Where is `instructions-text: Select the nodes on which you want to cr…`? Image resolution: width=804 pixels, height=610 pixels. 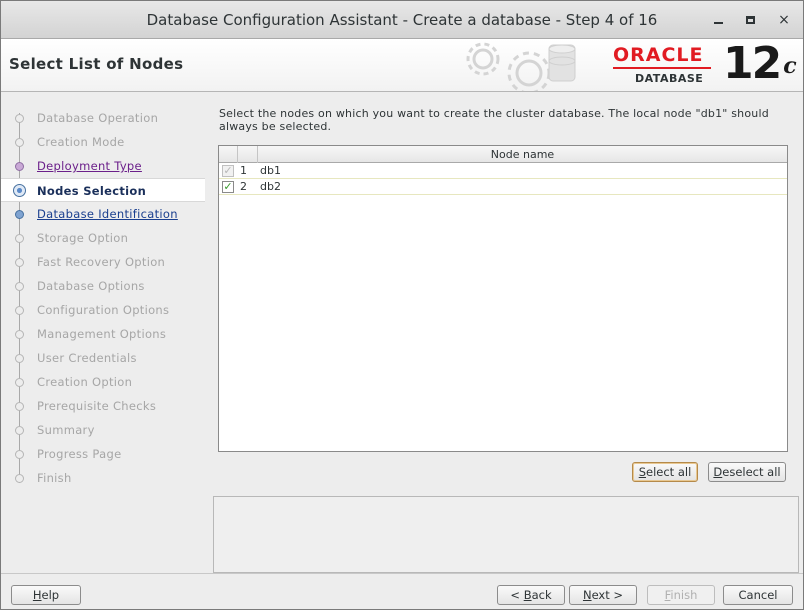
instructions-text: Select the nodes on which you want to cr… is located at coordinates (494, 120).